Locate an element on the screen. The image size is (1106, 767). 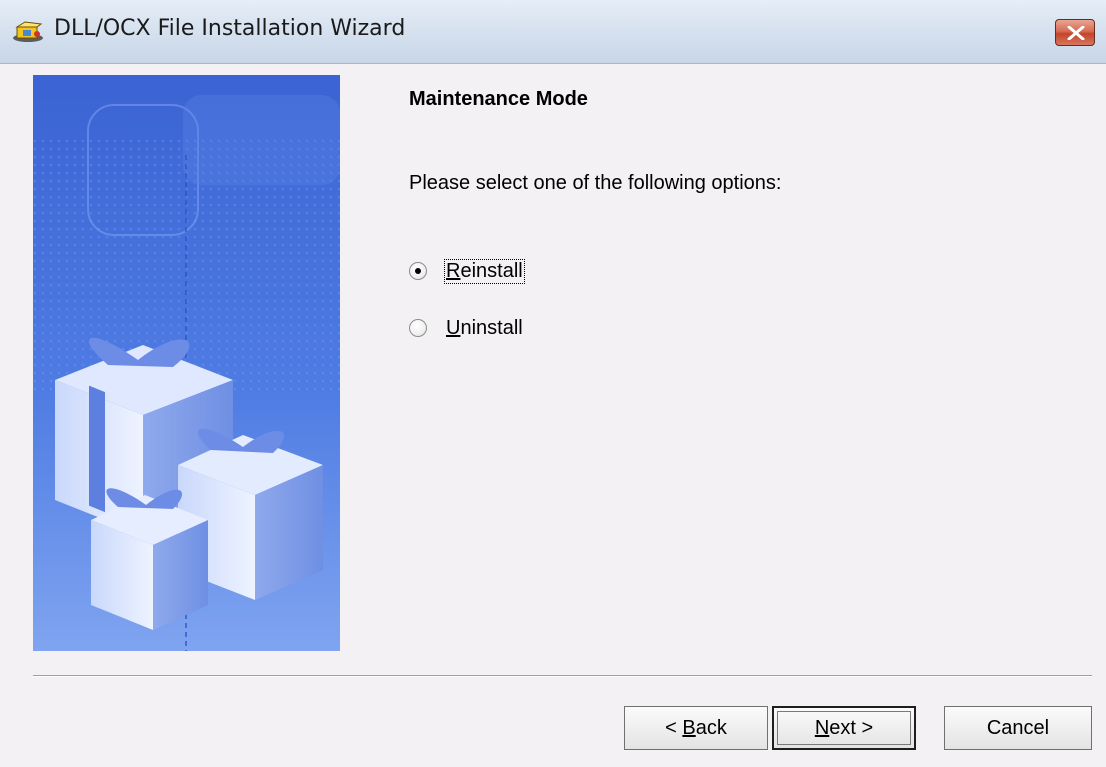
uninstall-accesskey: U is located at coordinates (453, 327).